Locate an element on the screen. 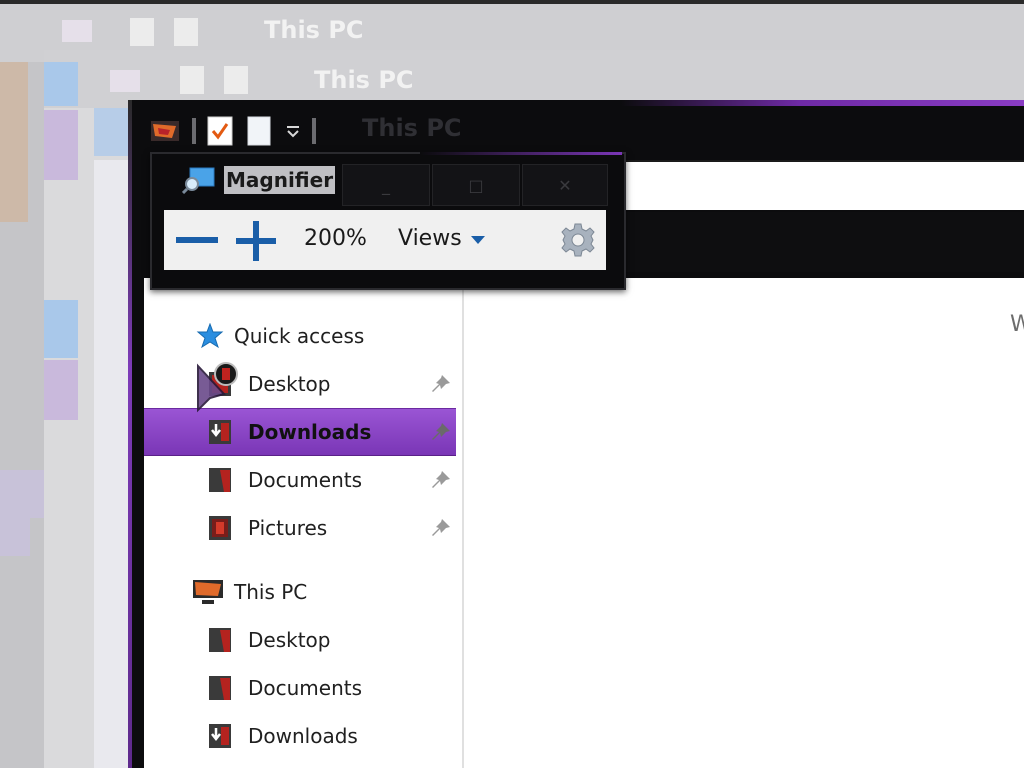 Image resolution: width=1024 pixels, height=768 pixels. window-accent-border is located at coordinates (576, 103).